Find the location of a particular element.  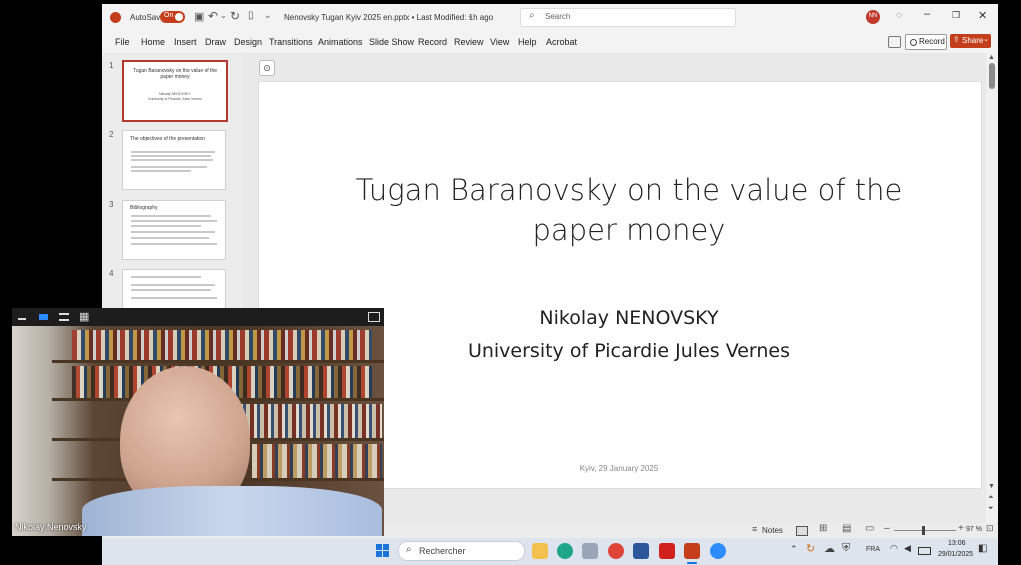

taskbar-search-box: ⌕ Rechercher is located at coordinates (461, 551).